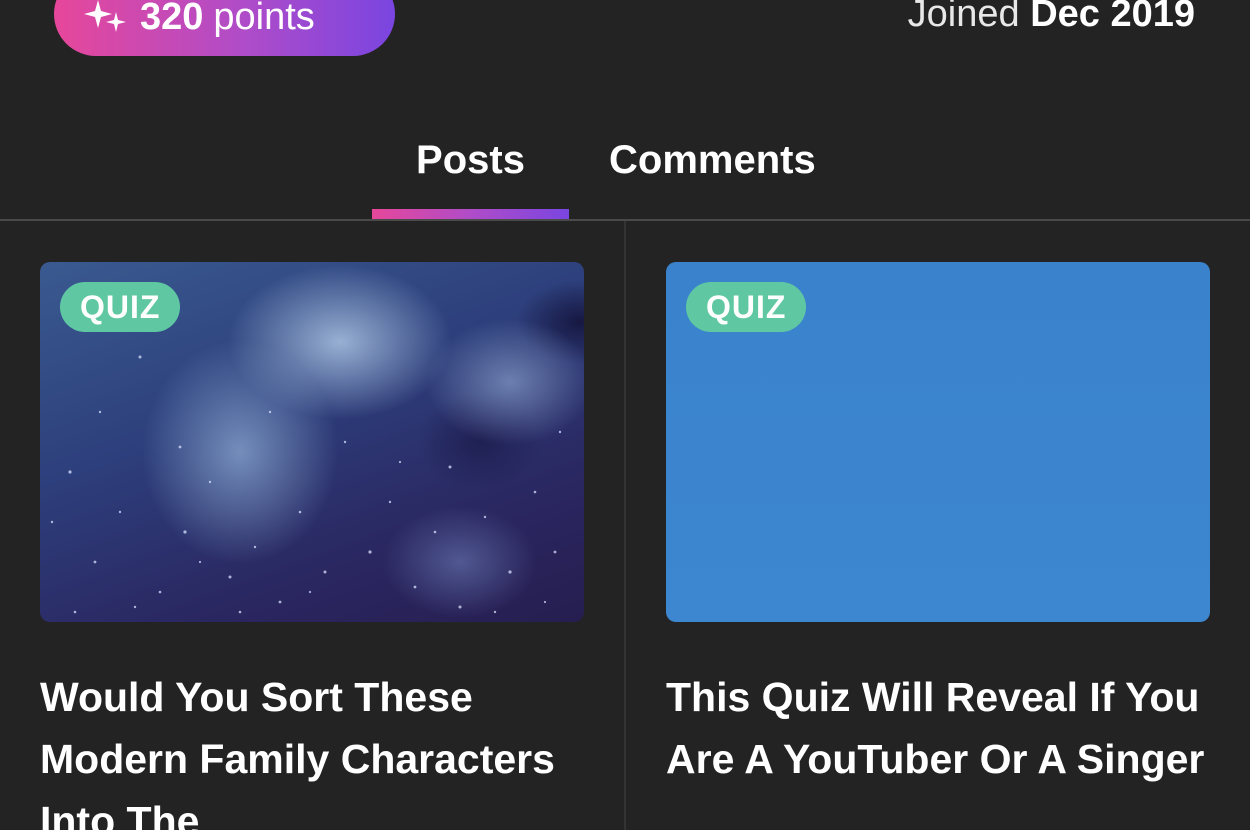  Describe the element at coordinates (625, 525) in the screenshot. I see `column-divider` at that location.